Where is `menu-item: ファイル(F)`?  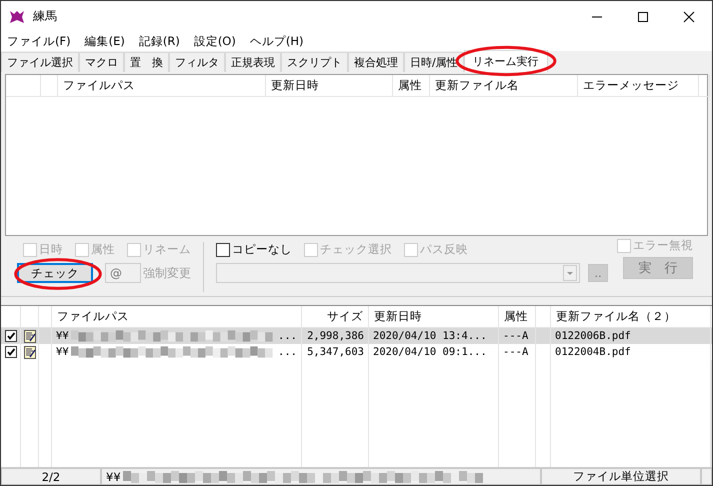 menu-item: ファイル(F) is located at coordinates (39, 41).